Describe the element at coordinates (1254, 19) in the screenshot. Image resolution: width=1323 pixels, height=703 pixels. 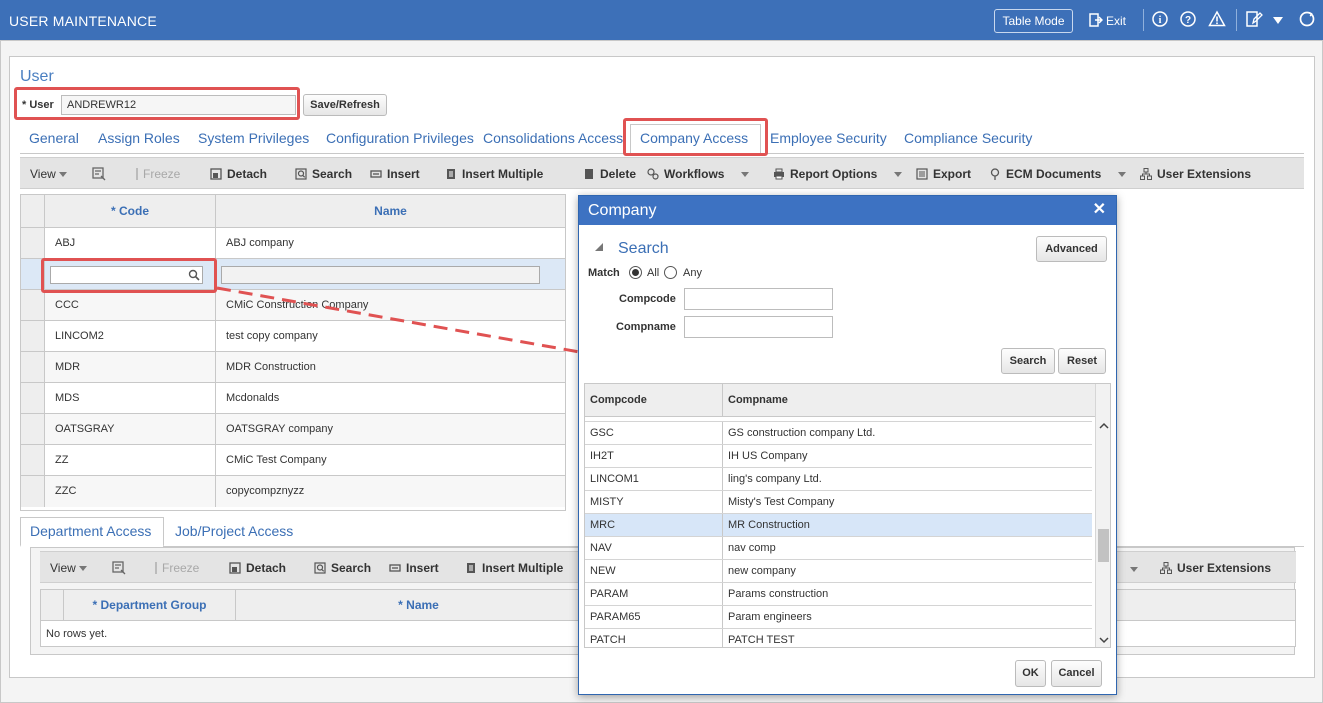
I see `edit-note-icon` at that location.